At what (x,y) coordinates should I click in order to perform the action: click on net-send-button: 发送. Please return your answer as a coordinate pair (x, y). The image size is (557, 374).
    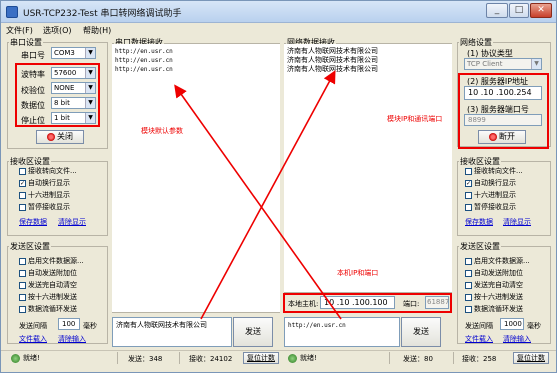
    Looking at the image, I should click on (421, 332).